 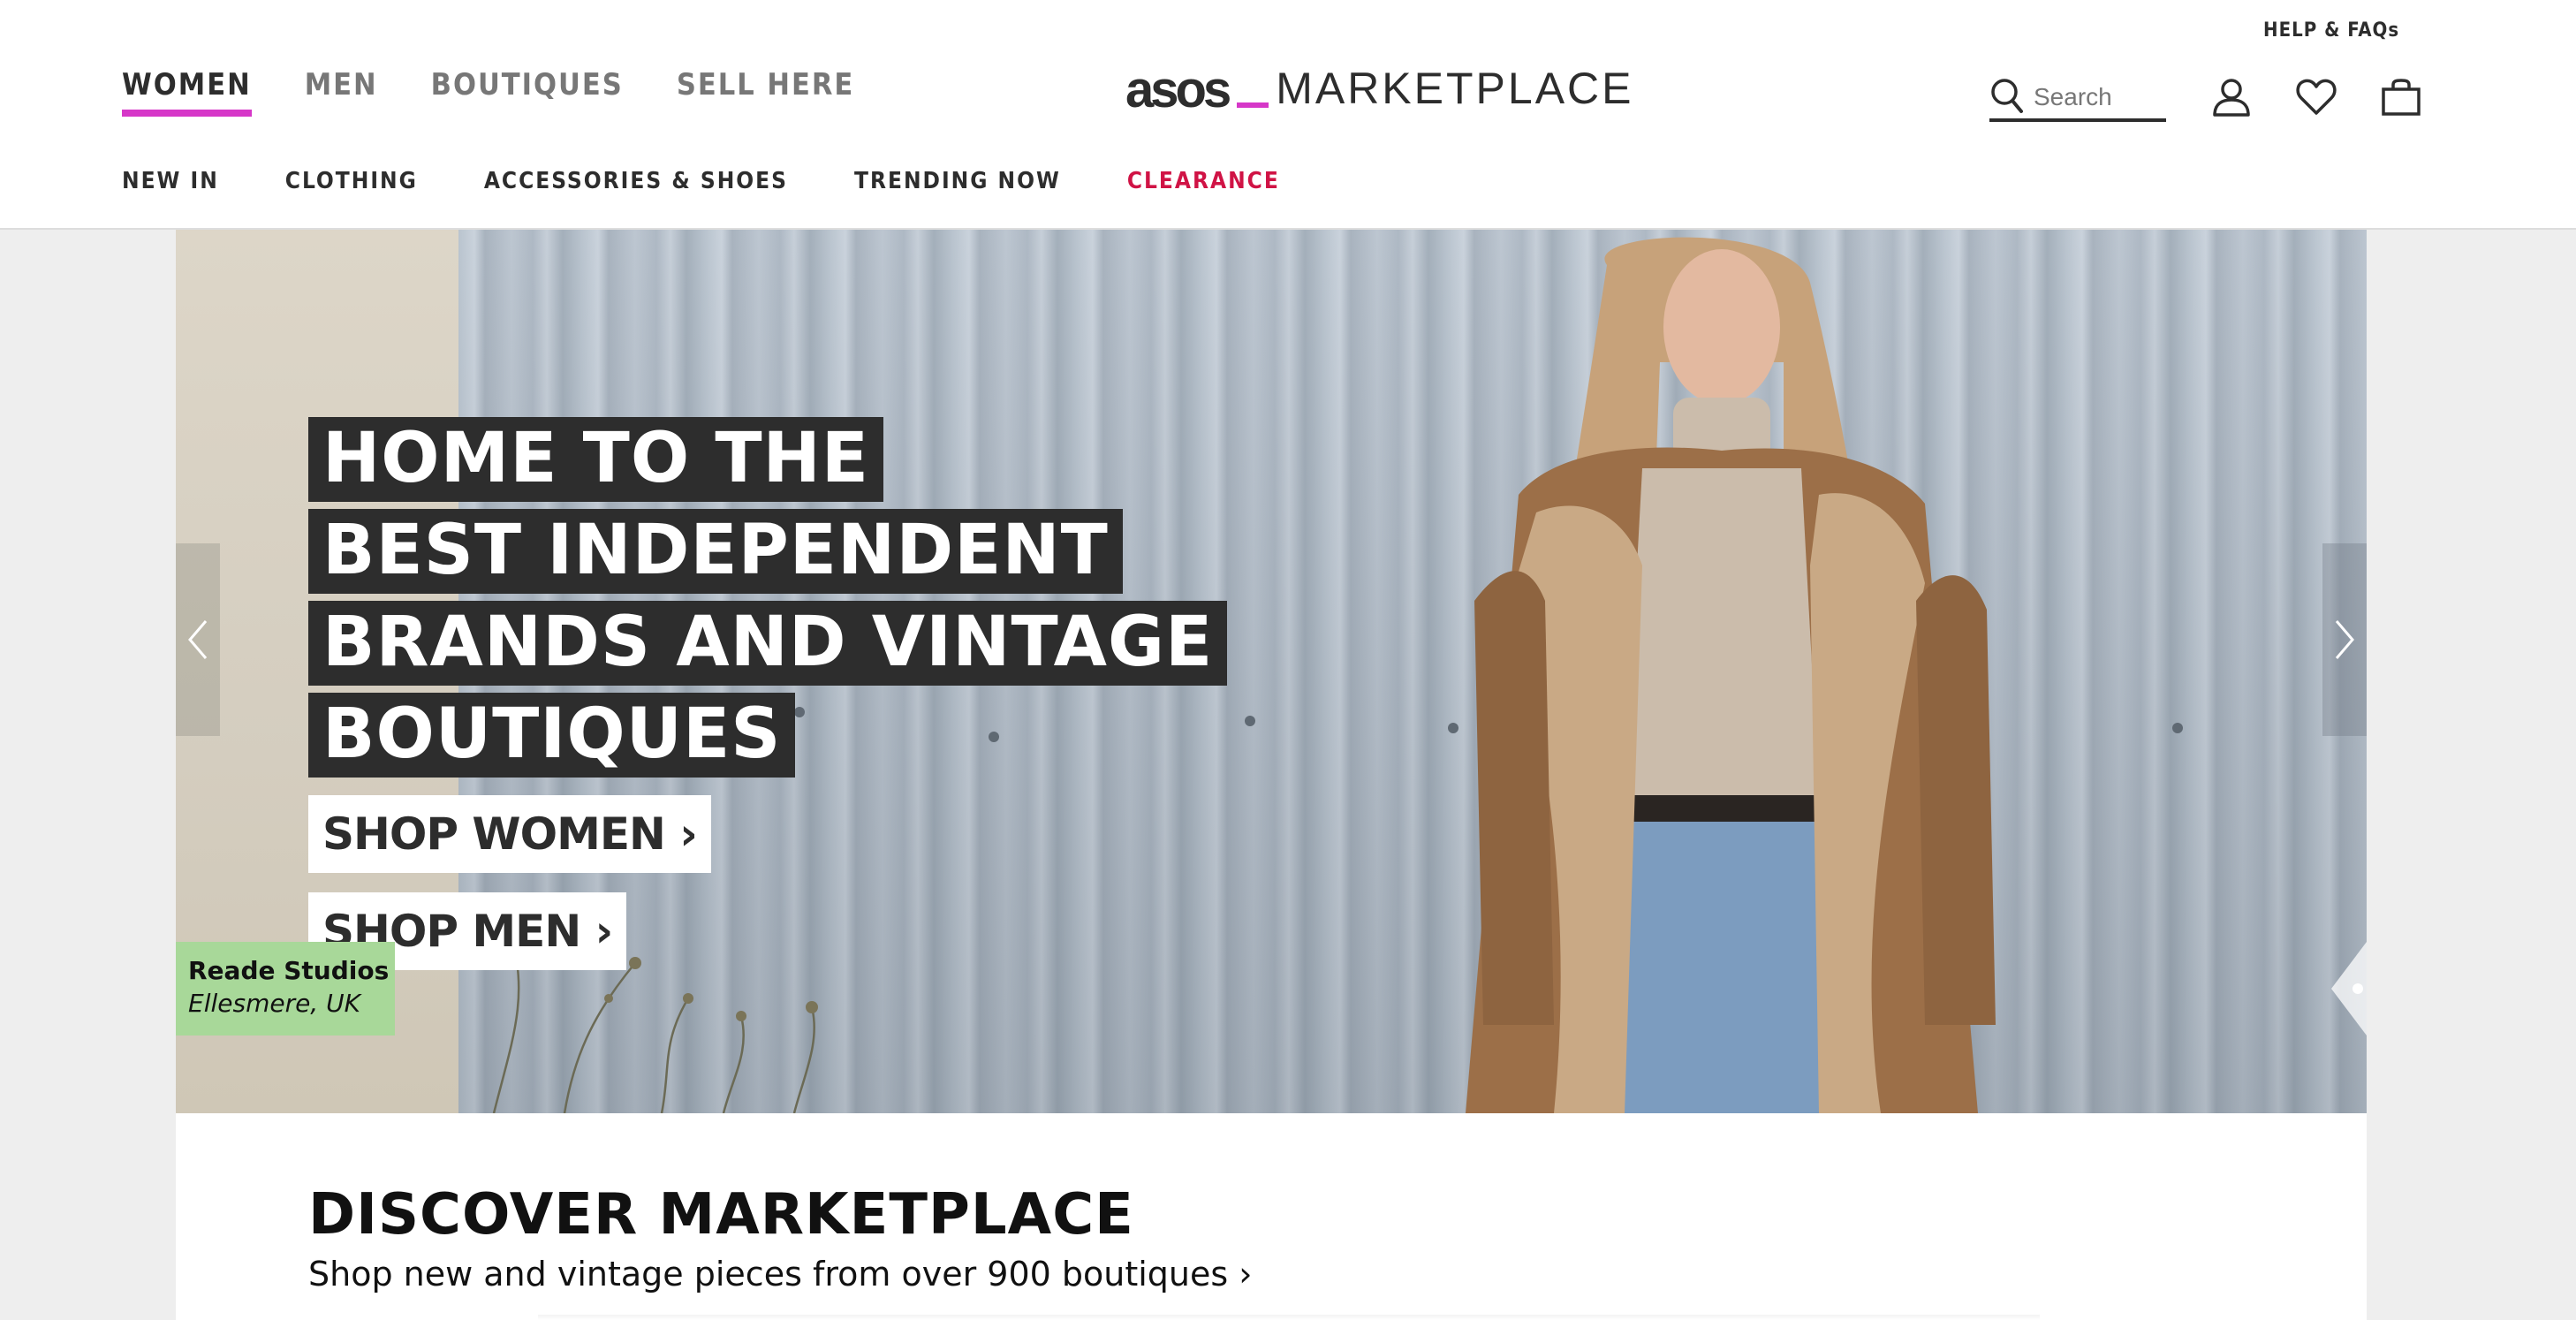 What do you see at coordinates (1178, 89) in the screenshot?
I see `logo-brand: asos` at bounding box center [1178, 89].